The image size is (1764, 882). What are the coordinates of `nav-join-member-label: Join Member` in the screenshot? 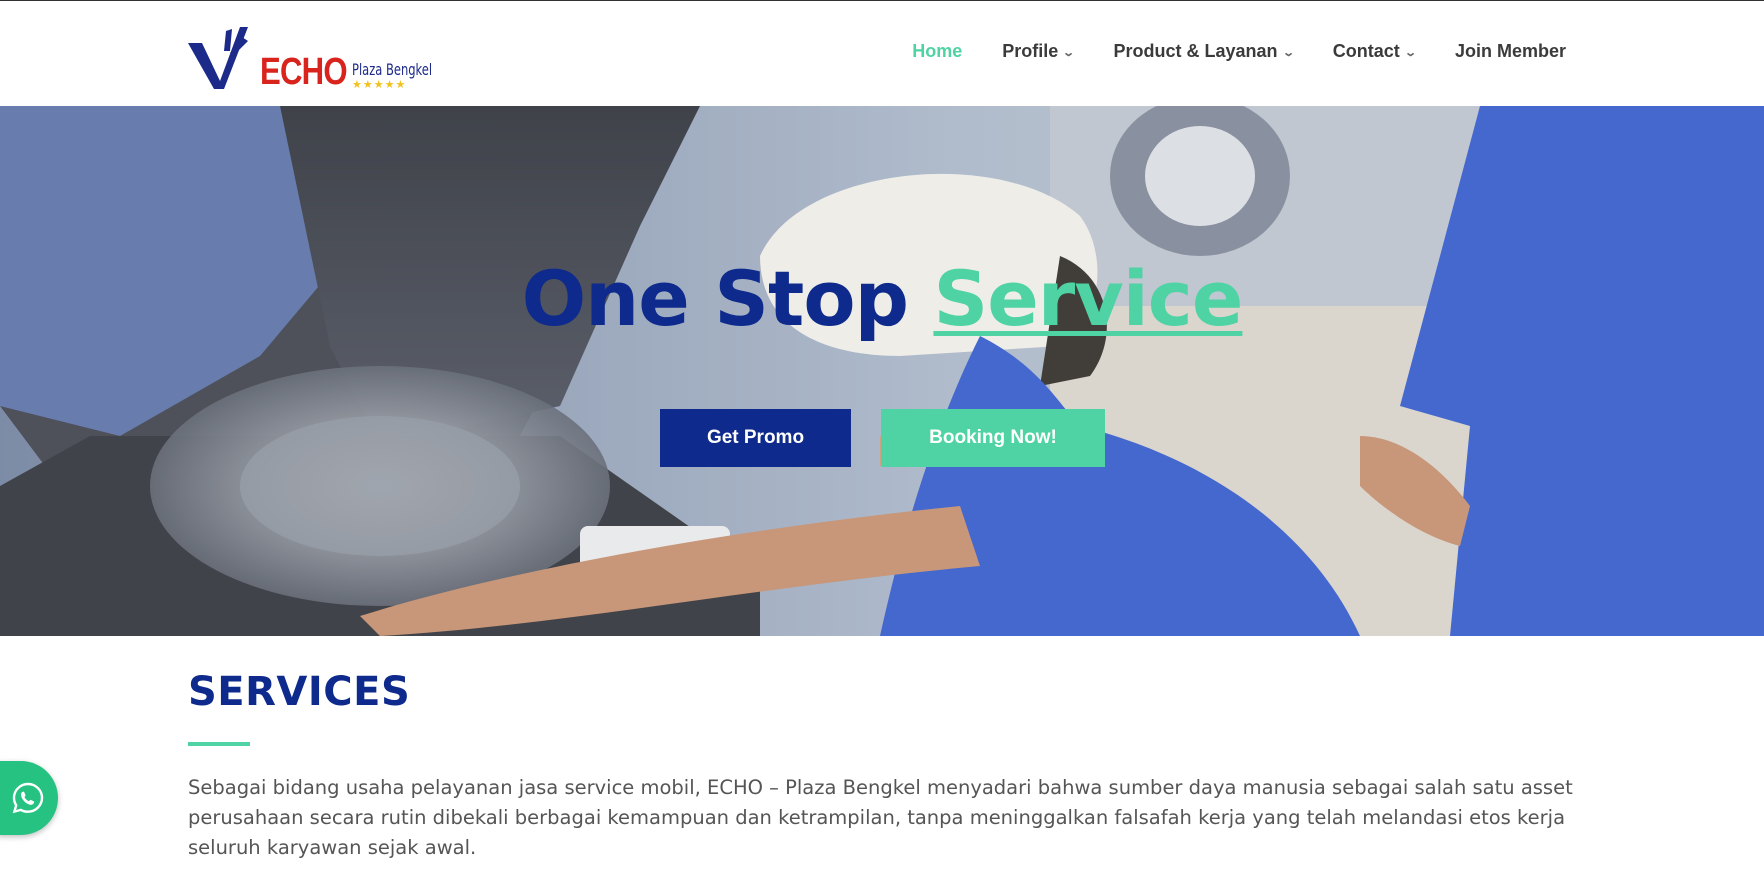 It's located at (1510, 51).